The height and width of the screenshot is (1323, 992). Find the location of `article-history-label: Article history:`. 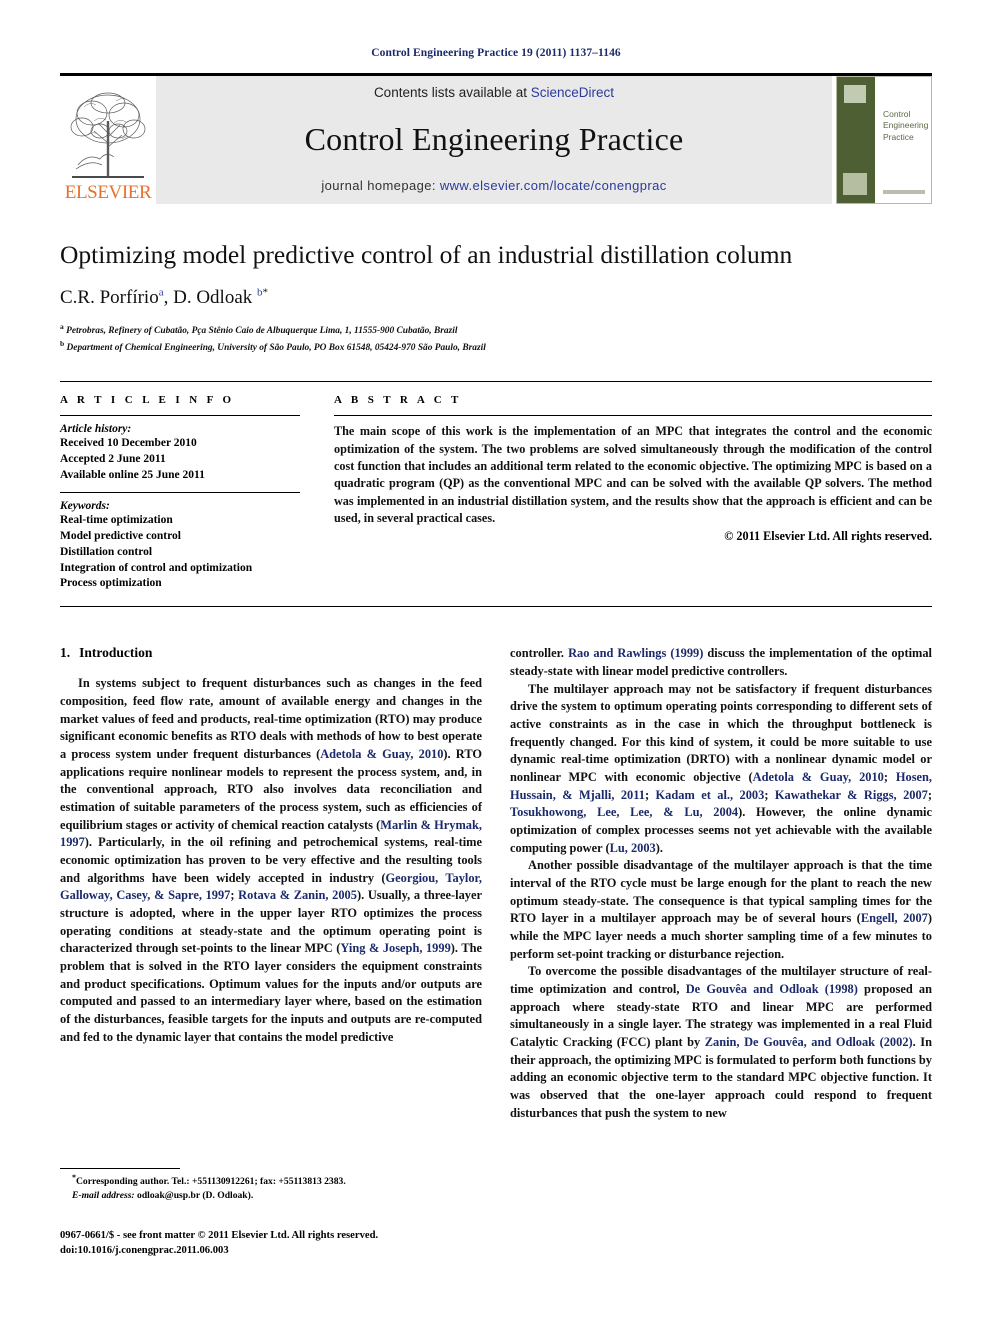

article-history-label: Article history: is located at coordinates (96, 429).